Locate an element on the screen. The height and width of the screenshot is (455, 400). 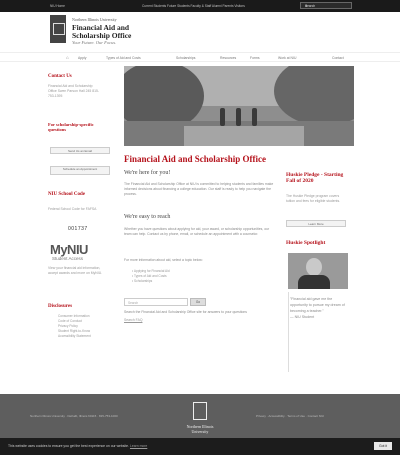
faq-search-input: Search is located at coordinates (156, 302).